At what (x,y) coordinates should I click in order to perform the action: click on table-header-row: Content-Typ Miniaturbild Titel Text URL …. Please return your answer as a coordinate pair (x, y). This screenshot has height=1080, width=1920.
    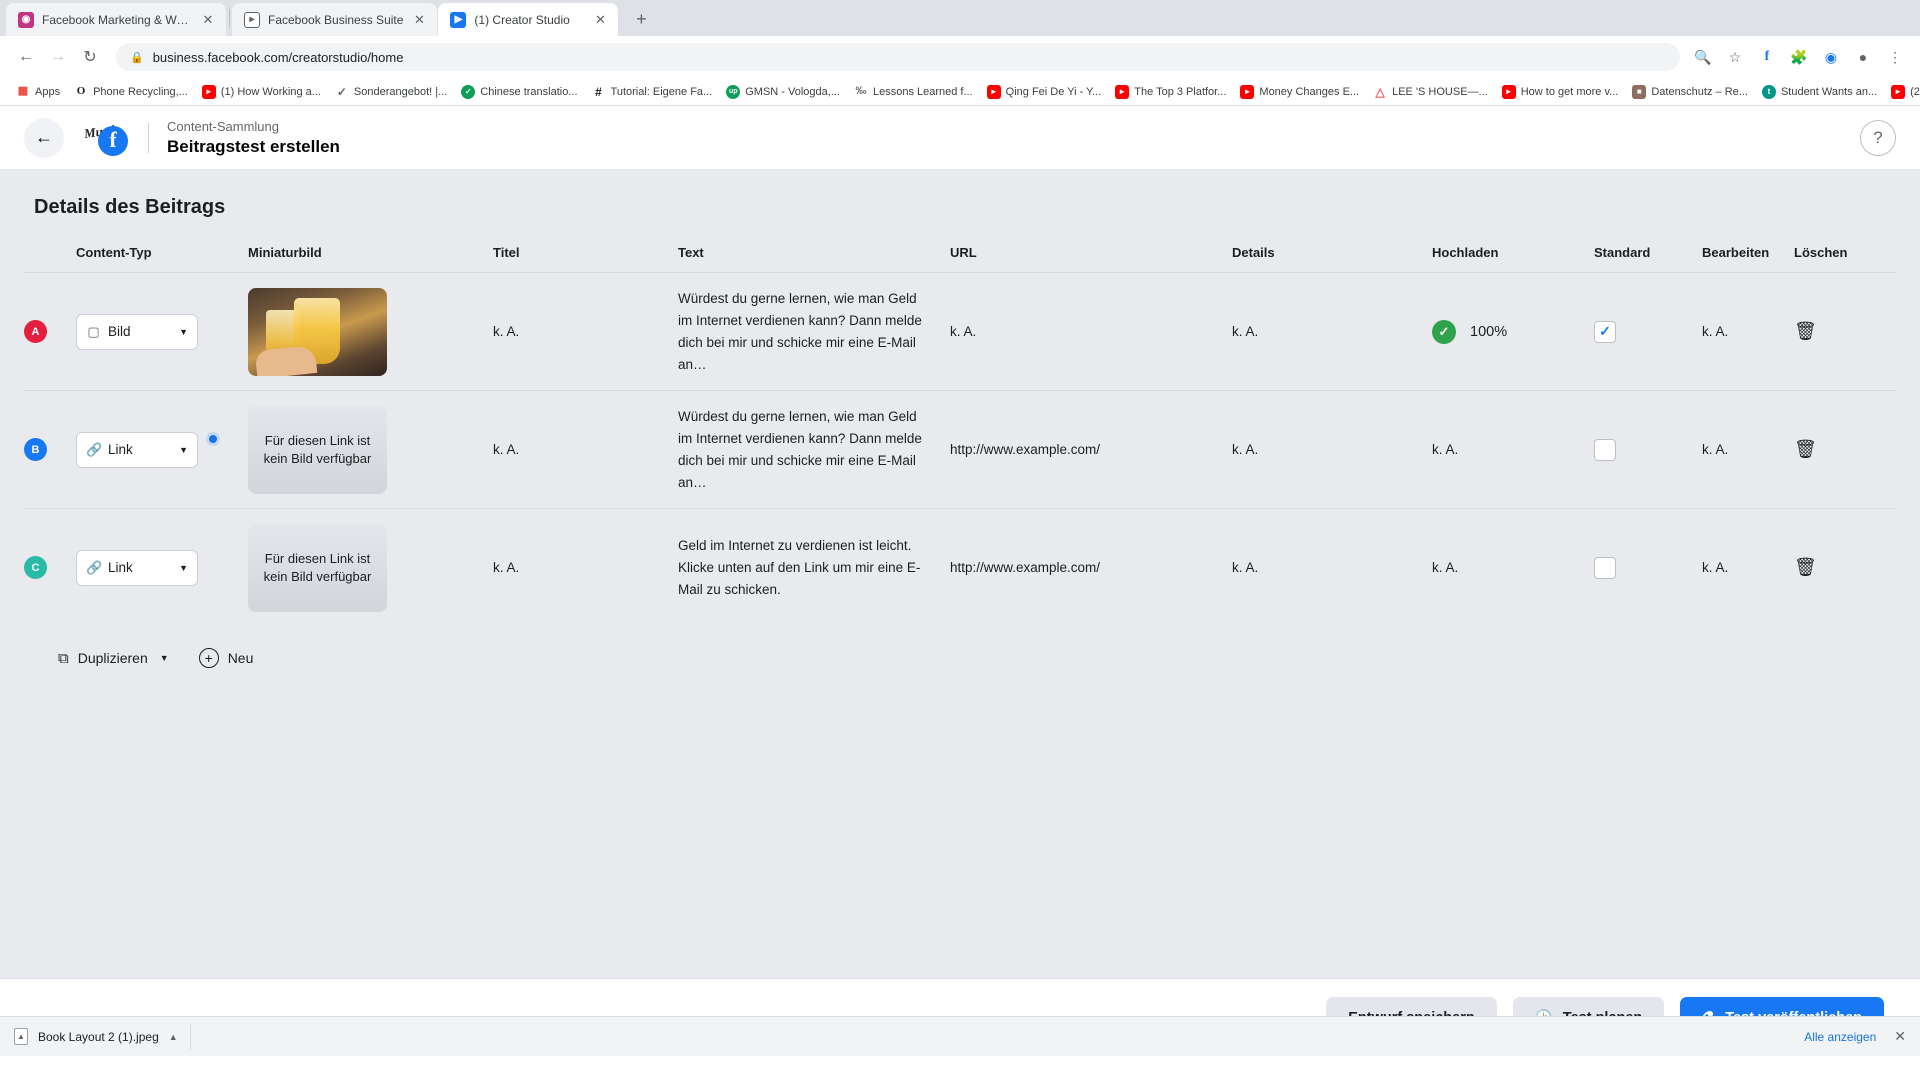
    Looking at the image, I should click on (960, 258).